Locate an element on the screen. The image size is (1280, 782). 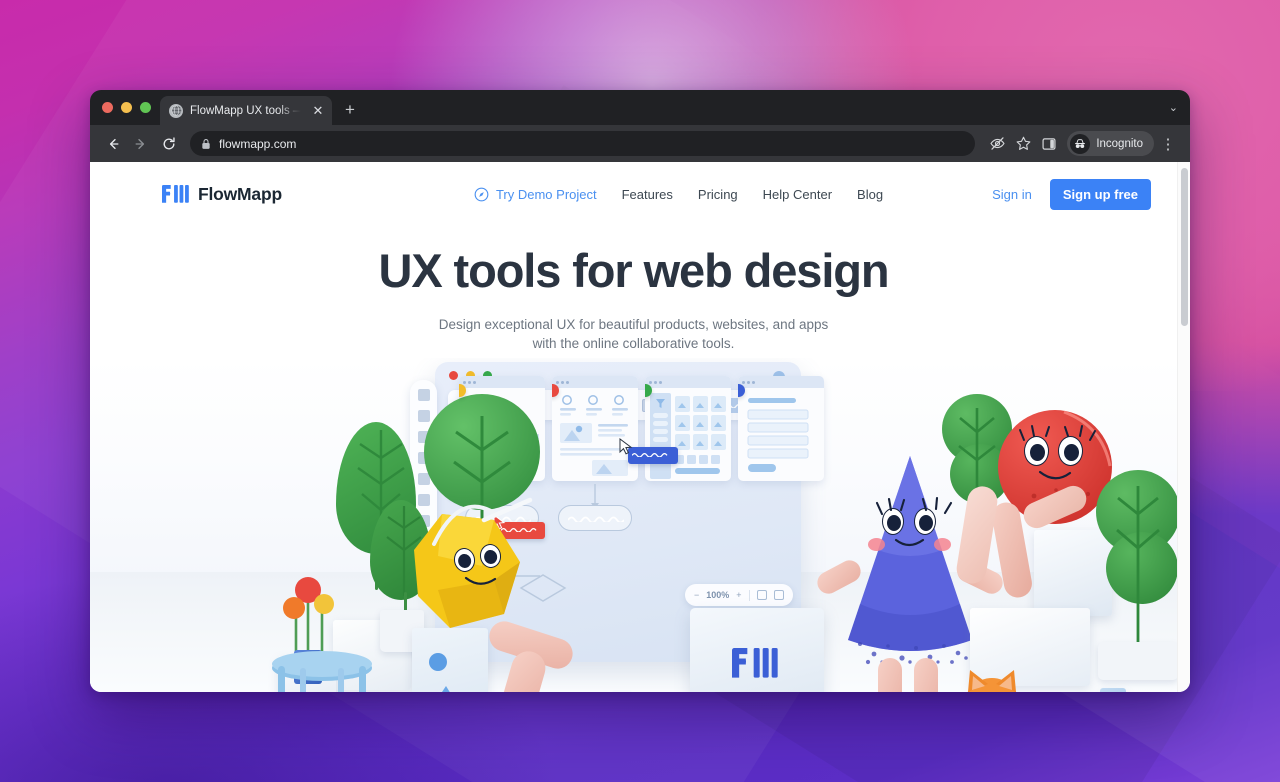
round-tree is located at coordinates (1136, 560).